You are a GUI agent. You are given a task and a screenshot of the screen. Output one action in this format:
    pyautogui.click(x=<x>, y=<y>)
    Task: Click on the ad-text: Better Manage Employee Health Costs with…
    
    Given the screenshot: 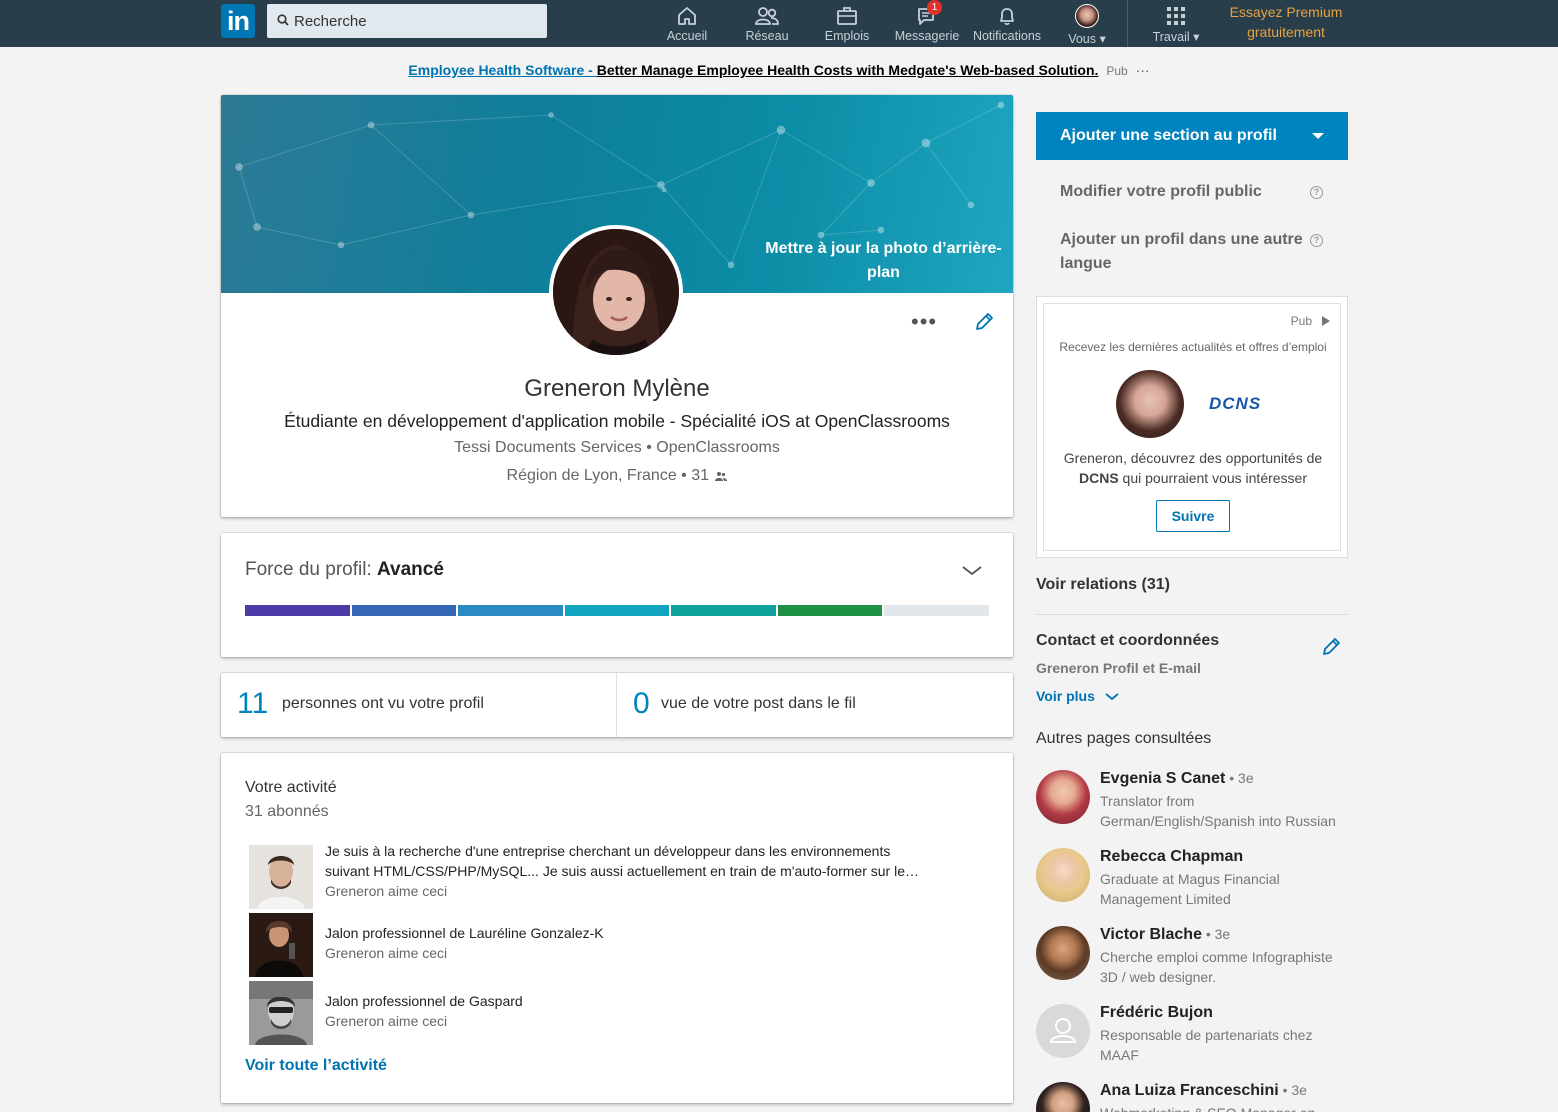 What is the action you would take?
    pyautogui.click(x=848, y=70)
    